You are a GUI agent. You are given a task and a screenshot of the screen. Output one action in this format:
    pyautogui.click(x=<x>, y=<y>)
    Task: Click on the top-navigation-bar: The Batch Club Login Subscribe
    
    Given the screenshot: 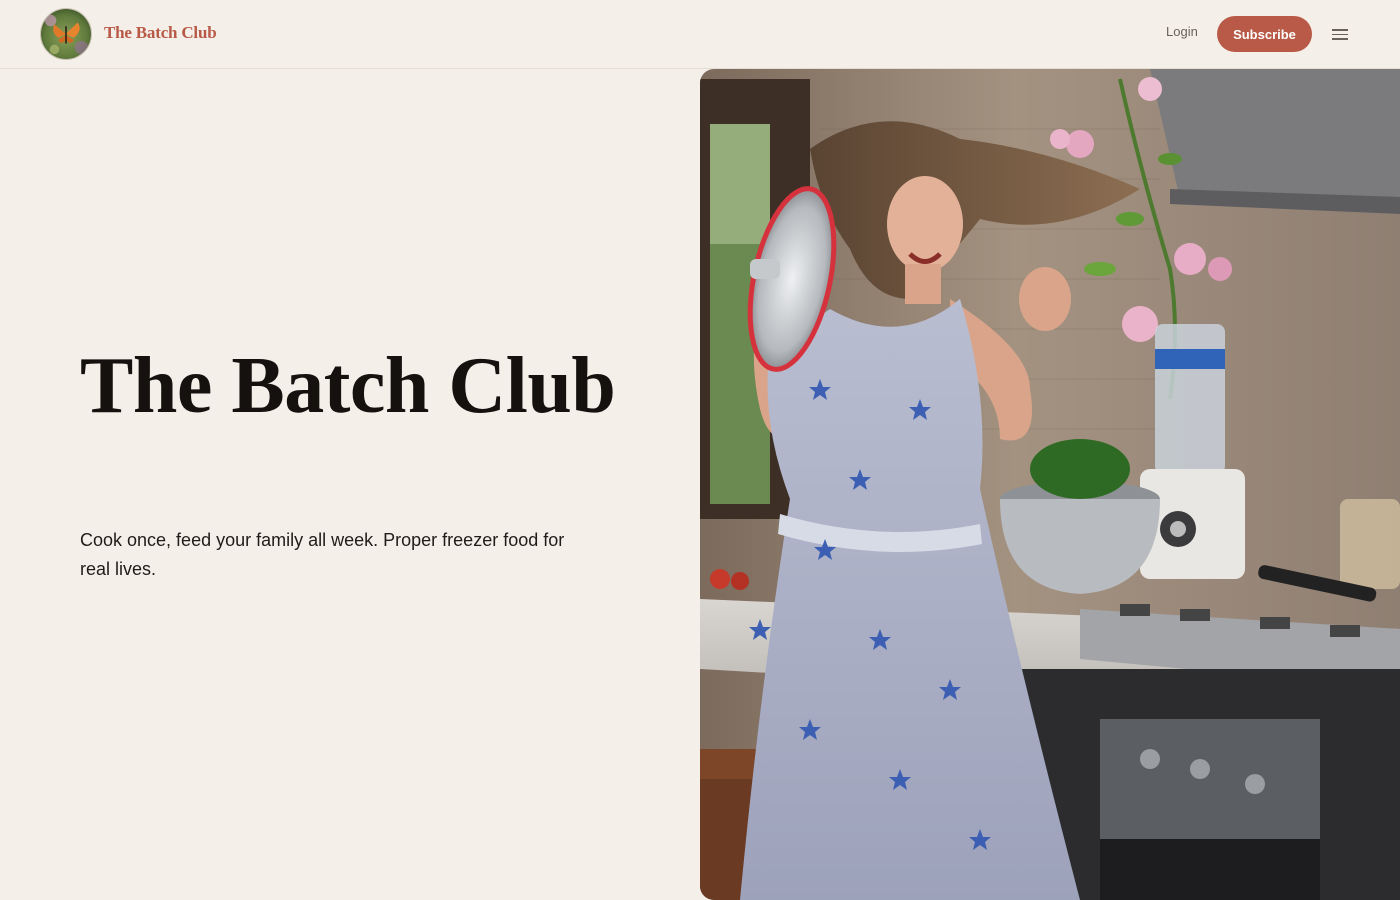 What is the action you would take?
    pyautogui.click(x=700, y=34)
    